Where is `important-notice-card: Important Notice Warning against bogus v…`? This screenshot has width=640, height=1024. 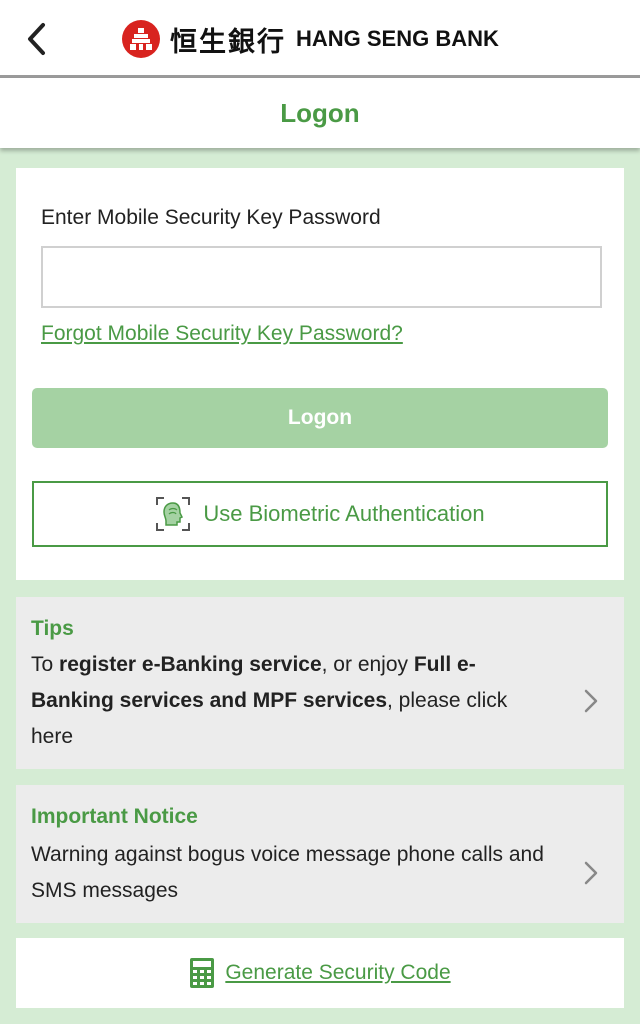 important-notice-card: Important Notice Warning against bogus v… is located at coordinates (320, 854).